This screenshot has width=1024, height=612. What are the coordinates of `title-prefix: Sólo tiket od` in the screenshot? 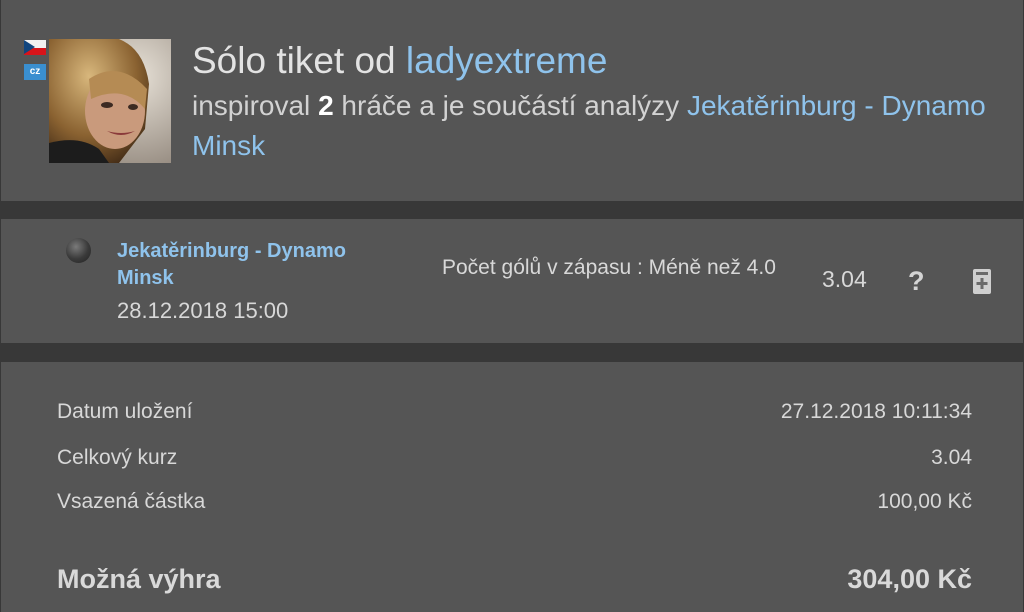 It's located at (294, 60).